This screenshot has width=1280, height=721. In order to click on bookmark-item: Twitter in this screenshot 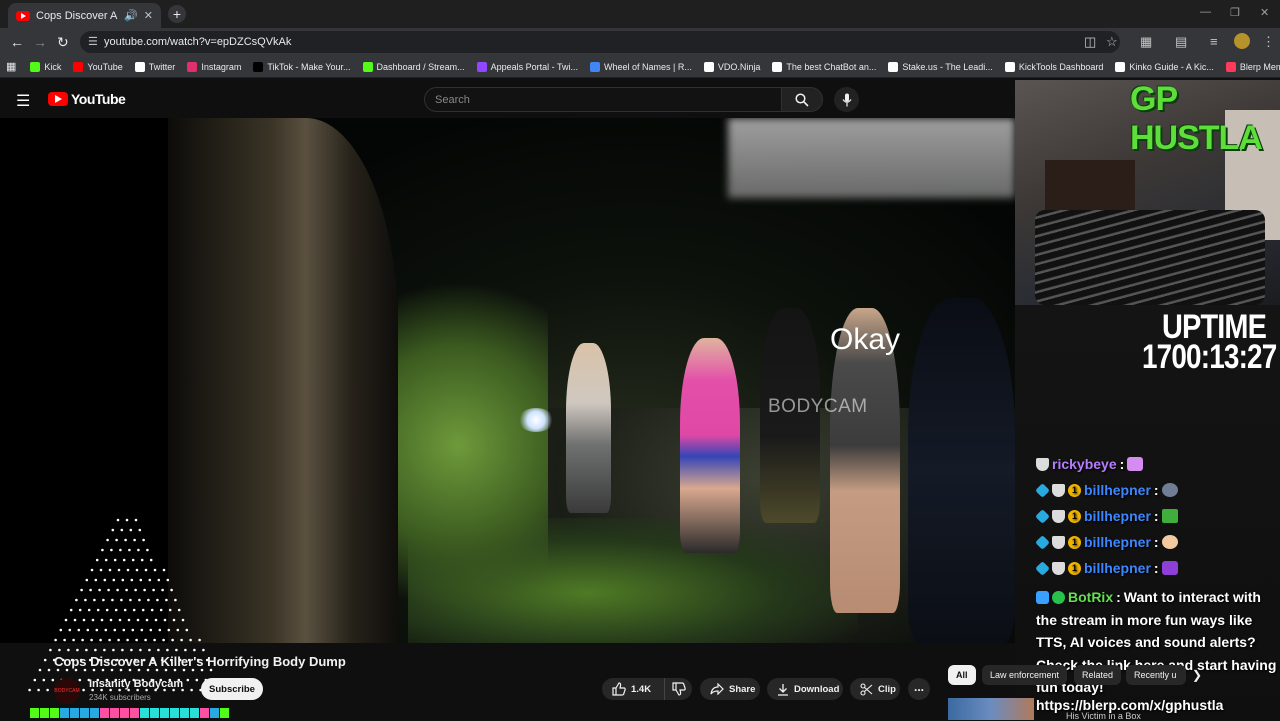, I will do `click(154, 66)`.